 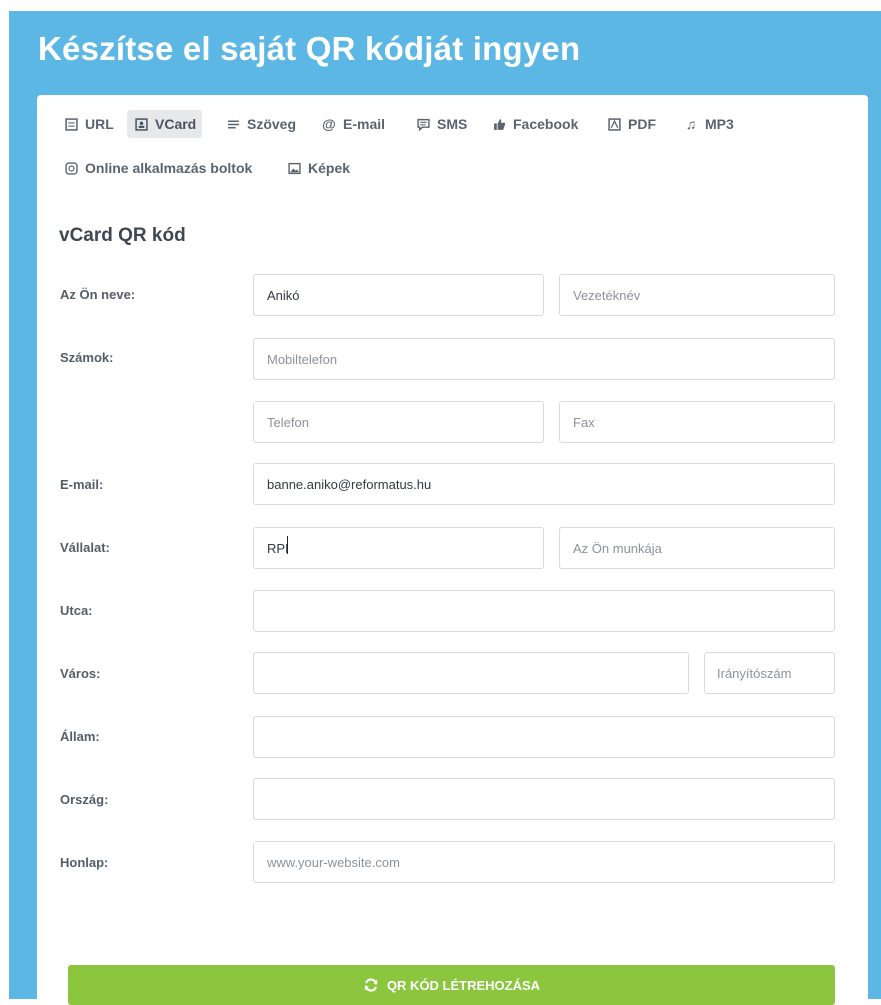 What do you see at coordinates (697, 295) in the screenshot?
I see `last-name-input` at bounding box center [697, 295].